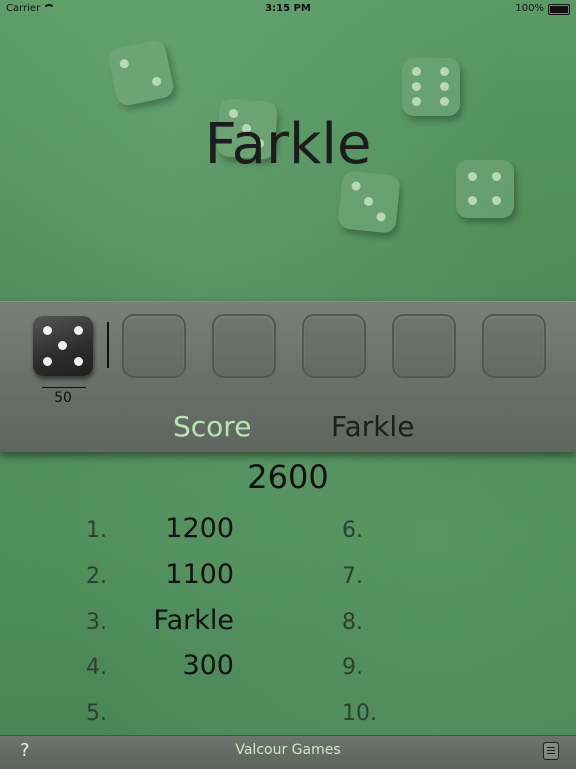  Describe the element at coordinates (288, 750) in the screenshot. I see `brand-label: Valcour Games` at that location.